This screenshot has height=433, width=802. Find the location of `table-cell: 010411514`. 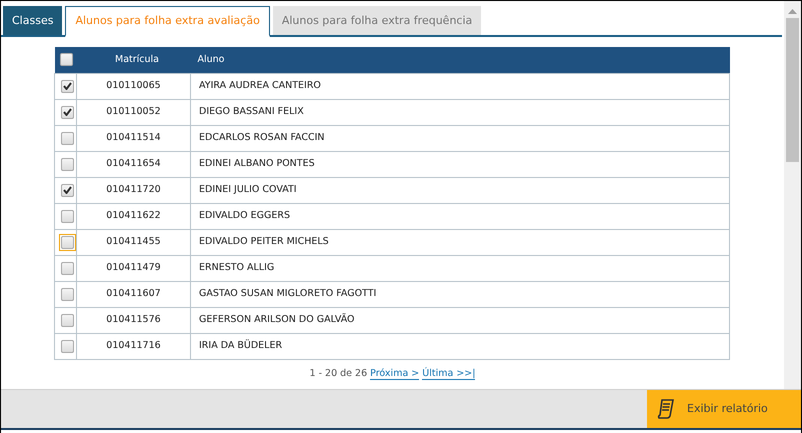

table-cell: 010411514 is located at coordinates (133, 138).